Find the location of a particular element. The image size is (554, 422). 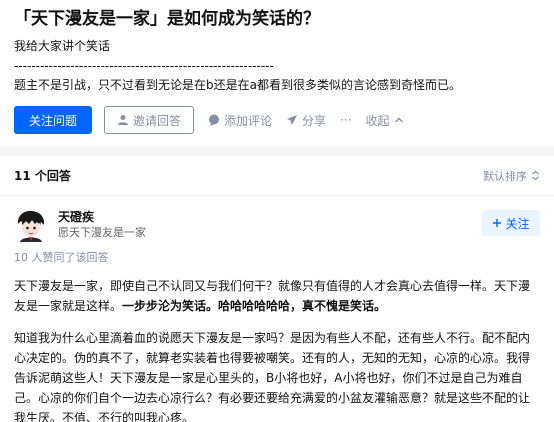

follow-author-button: 关注 is located at coordinates (511, 223).